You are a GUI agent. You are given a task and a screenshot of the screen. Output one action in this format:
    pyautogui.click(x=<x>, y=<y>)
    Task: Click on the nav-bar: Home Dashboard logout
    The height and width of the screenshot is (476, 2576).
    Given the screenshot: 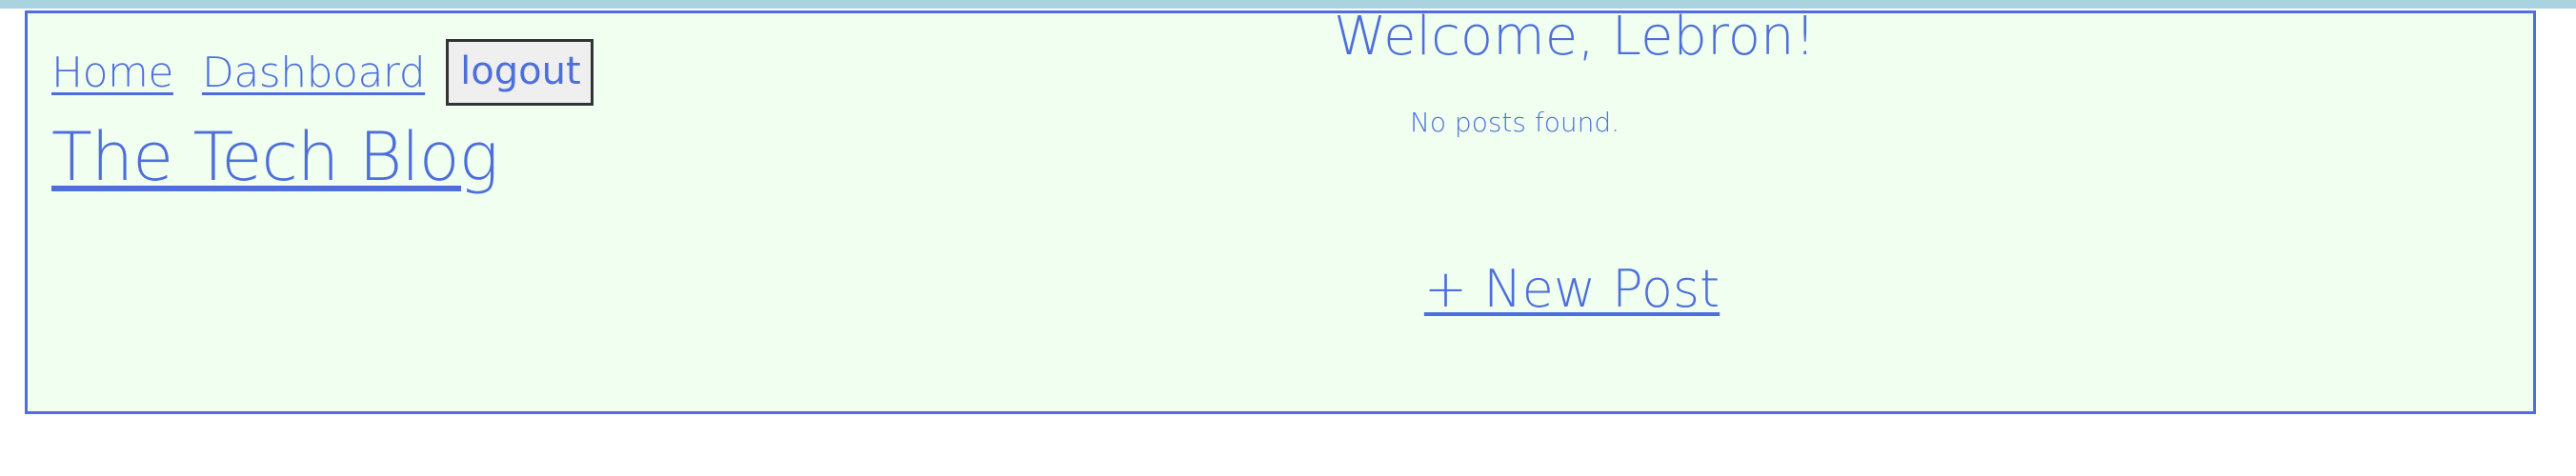 What is the action you would take?
    pyautogui.click(x=322, y=72)
    